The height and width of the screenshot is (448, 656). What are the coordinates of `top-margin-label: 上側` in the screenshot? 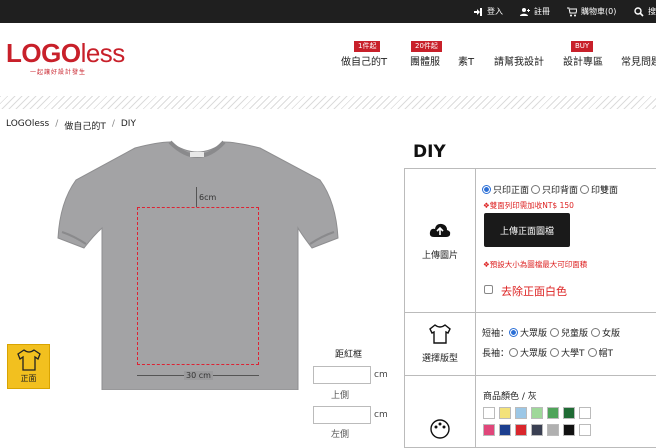 It's located at (340, 396).